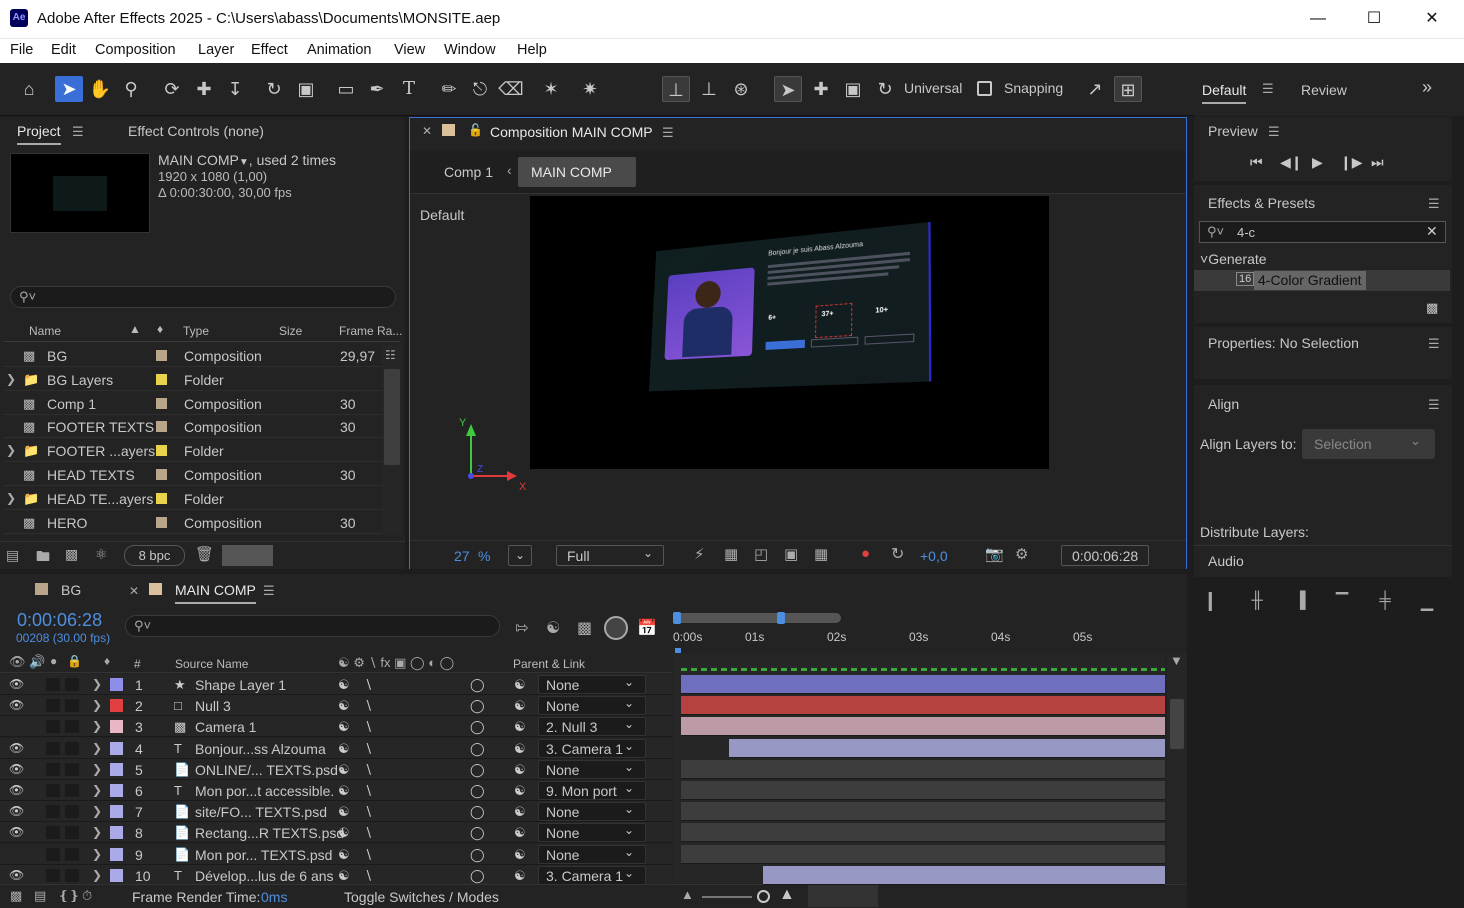 The image size is (1464, 908). I want to click on layer-name: Mon por... TEXTS.psd, so click(263, 855).